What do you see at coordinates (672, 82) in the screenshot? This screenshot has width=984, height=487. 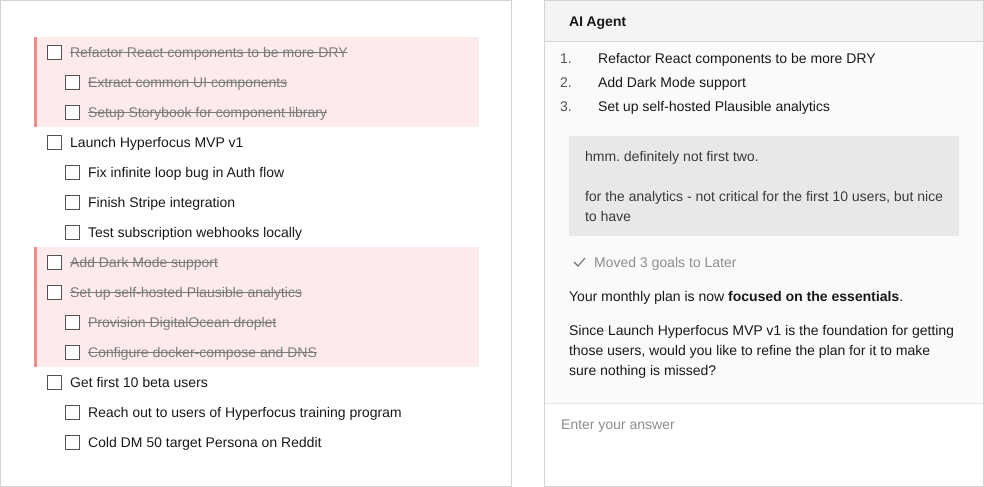 I see `list-item-text: Add Dark Mode support` at bounding box center [672, 82].